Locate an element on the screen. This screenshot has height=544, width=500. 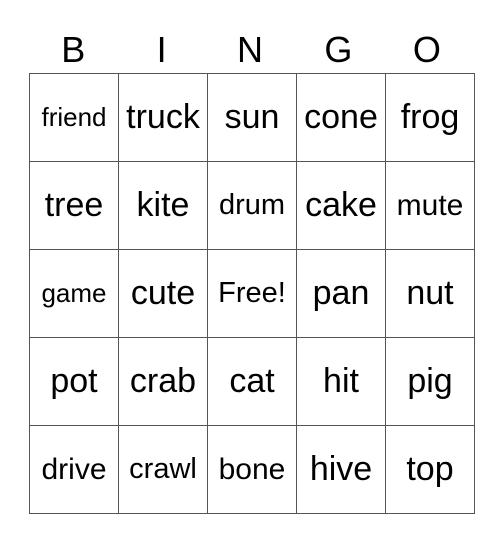
bingo-row: pot crab cat hit pig is located at coordinates (252, 381).